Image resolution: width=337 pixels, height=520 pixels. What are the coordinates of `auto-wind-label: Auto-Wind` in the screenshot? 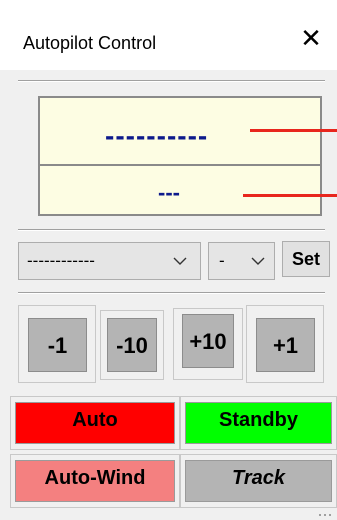 It's located at (95, 481).